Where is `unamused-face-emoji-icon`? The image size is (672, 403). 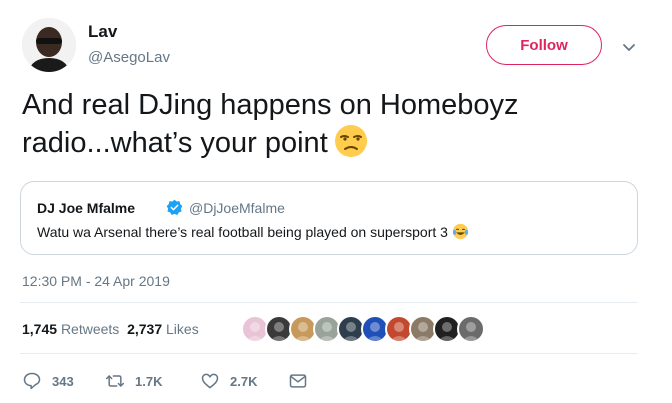 unamused-face-emoji-icon is located at coordinates (350, 141).